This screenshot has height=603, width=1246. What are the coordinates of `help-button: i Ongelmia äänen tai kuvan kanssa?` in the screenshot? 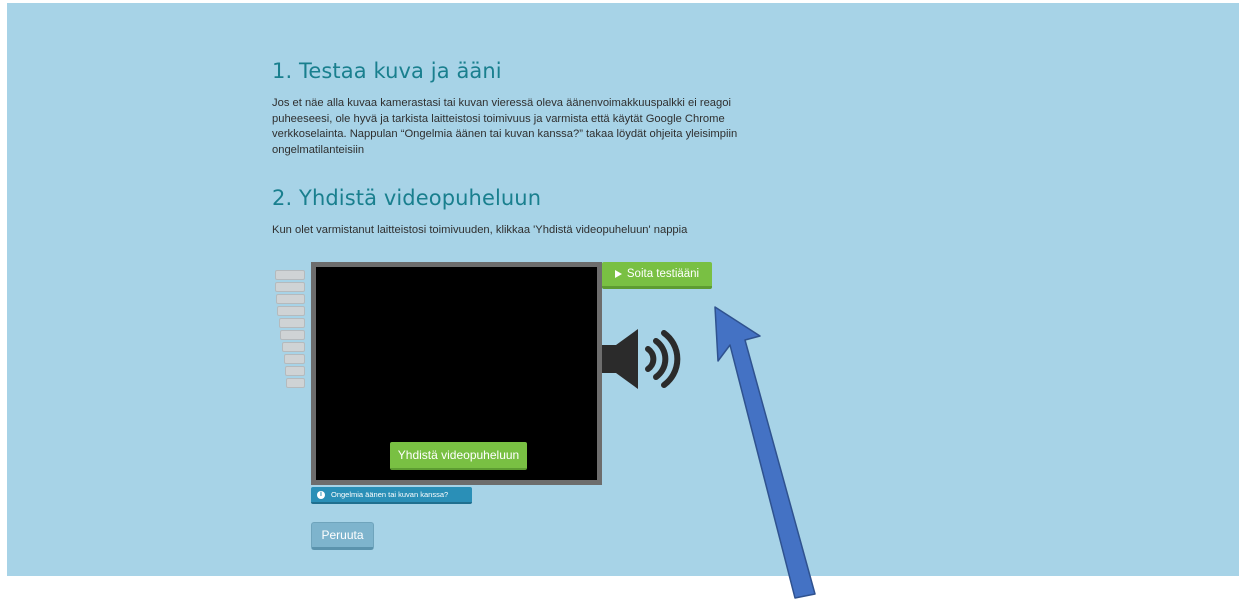 It's located at (391, 495).